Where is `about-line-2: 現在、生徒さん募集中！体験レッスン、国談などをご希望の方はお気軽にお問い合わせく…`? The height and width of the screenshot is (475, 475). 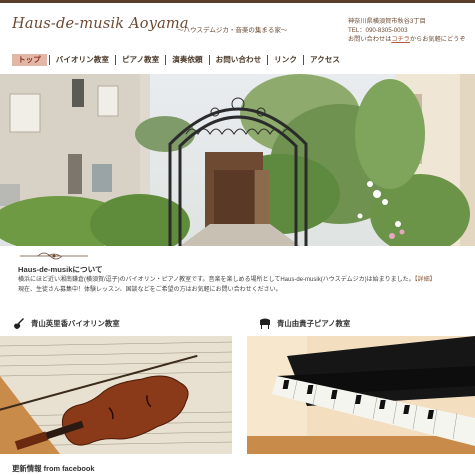
about-line-2: 現在、生徒さん募集中！体験レッスン、国談などをご希望の方はお気軽にお問い合わせく… is located at coordinates (150, 289).